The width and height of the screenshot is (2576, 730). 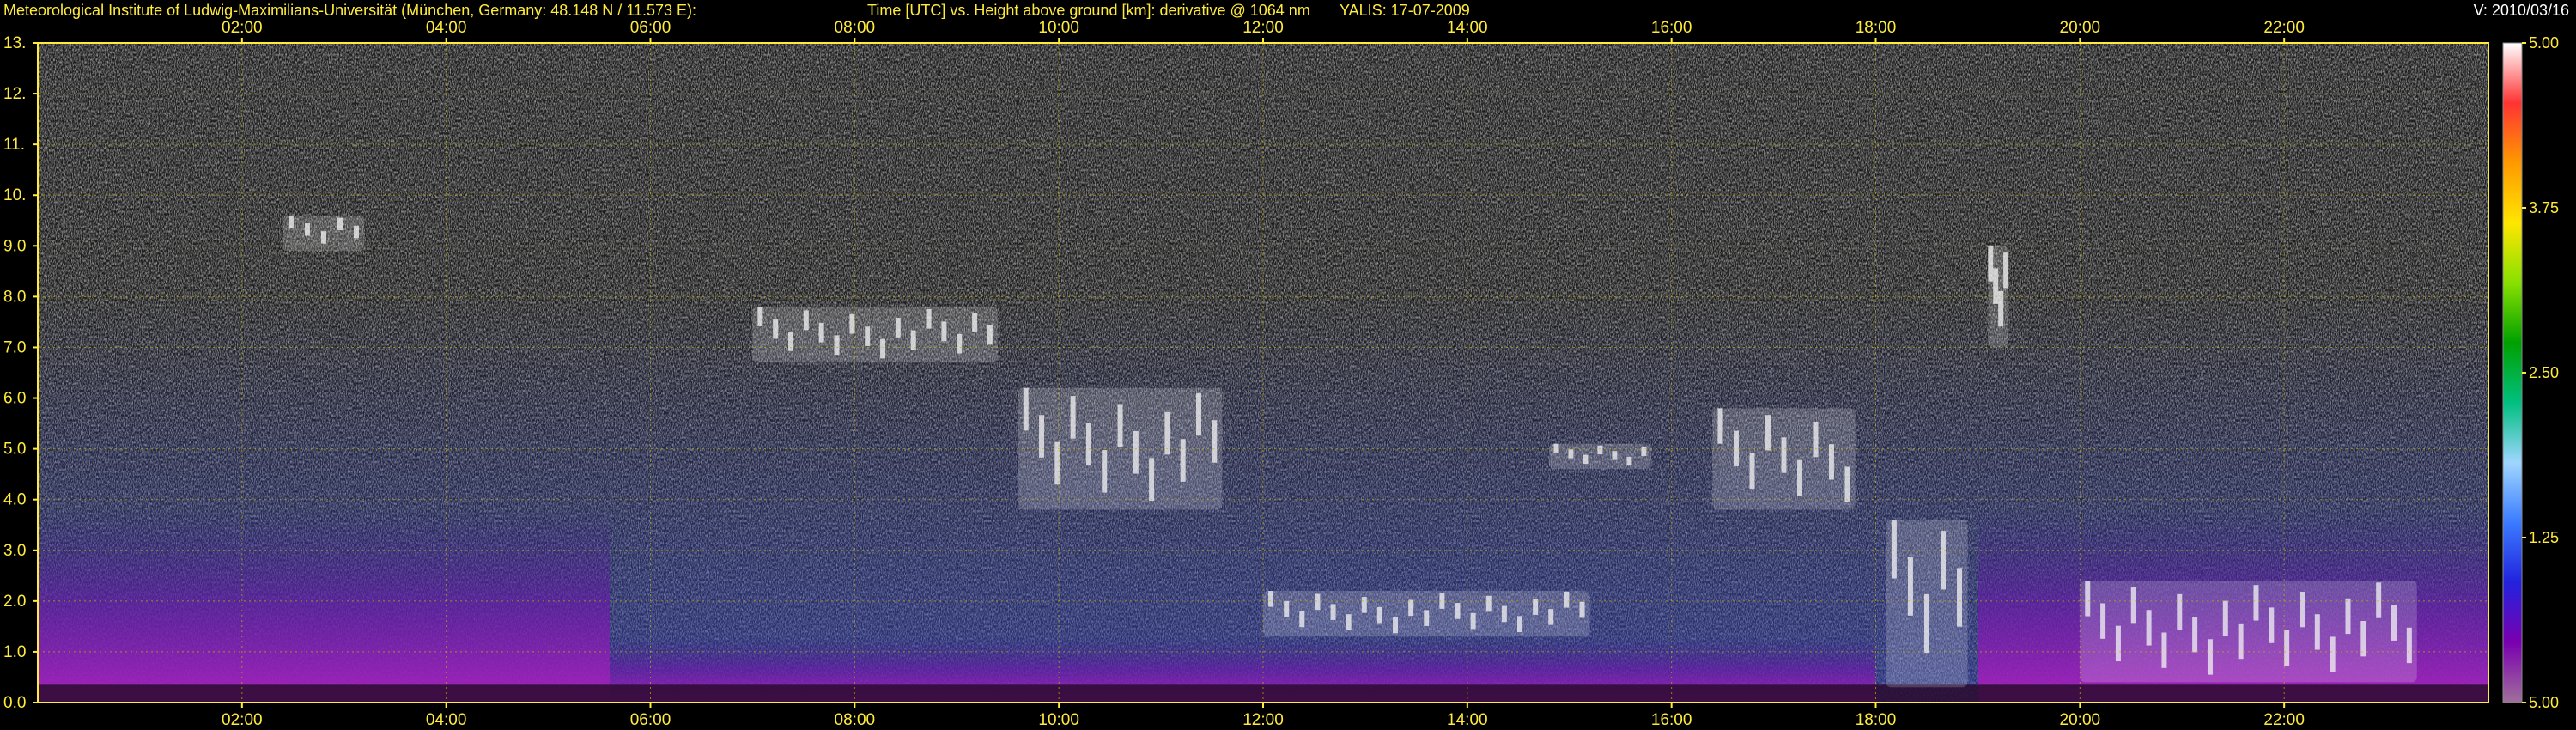 What do you see at coordinates (2080, 28) in the screenshot?
I see `x-tick-label-top: 20:00` at bounding box center [2080, 28].